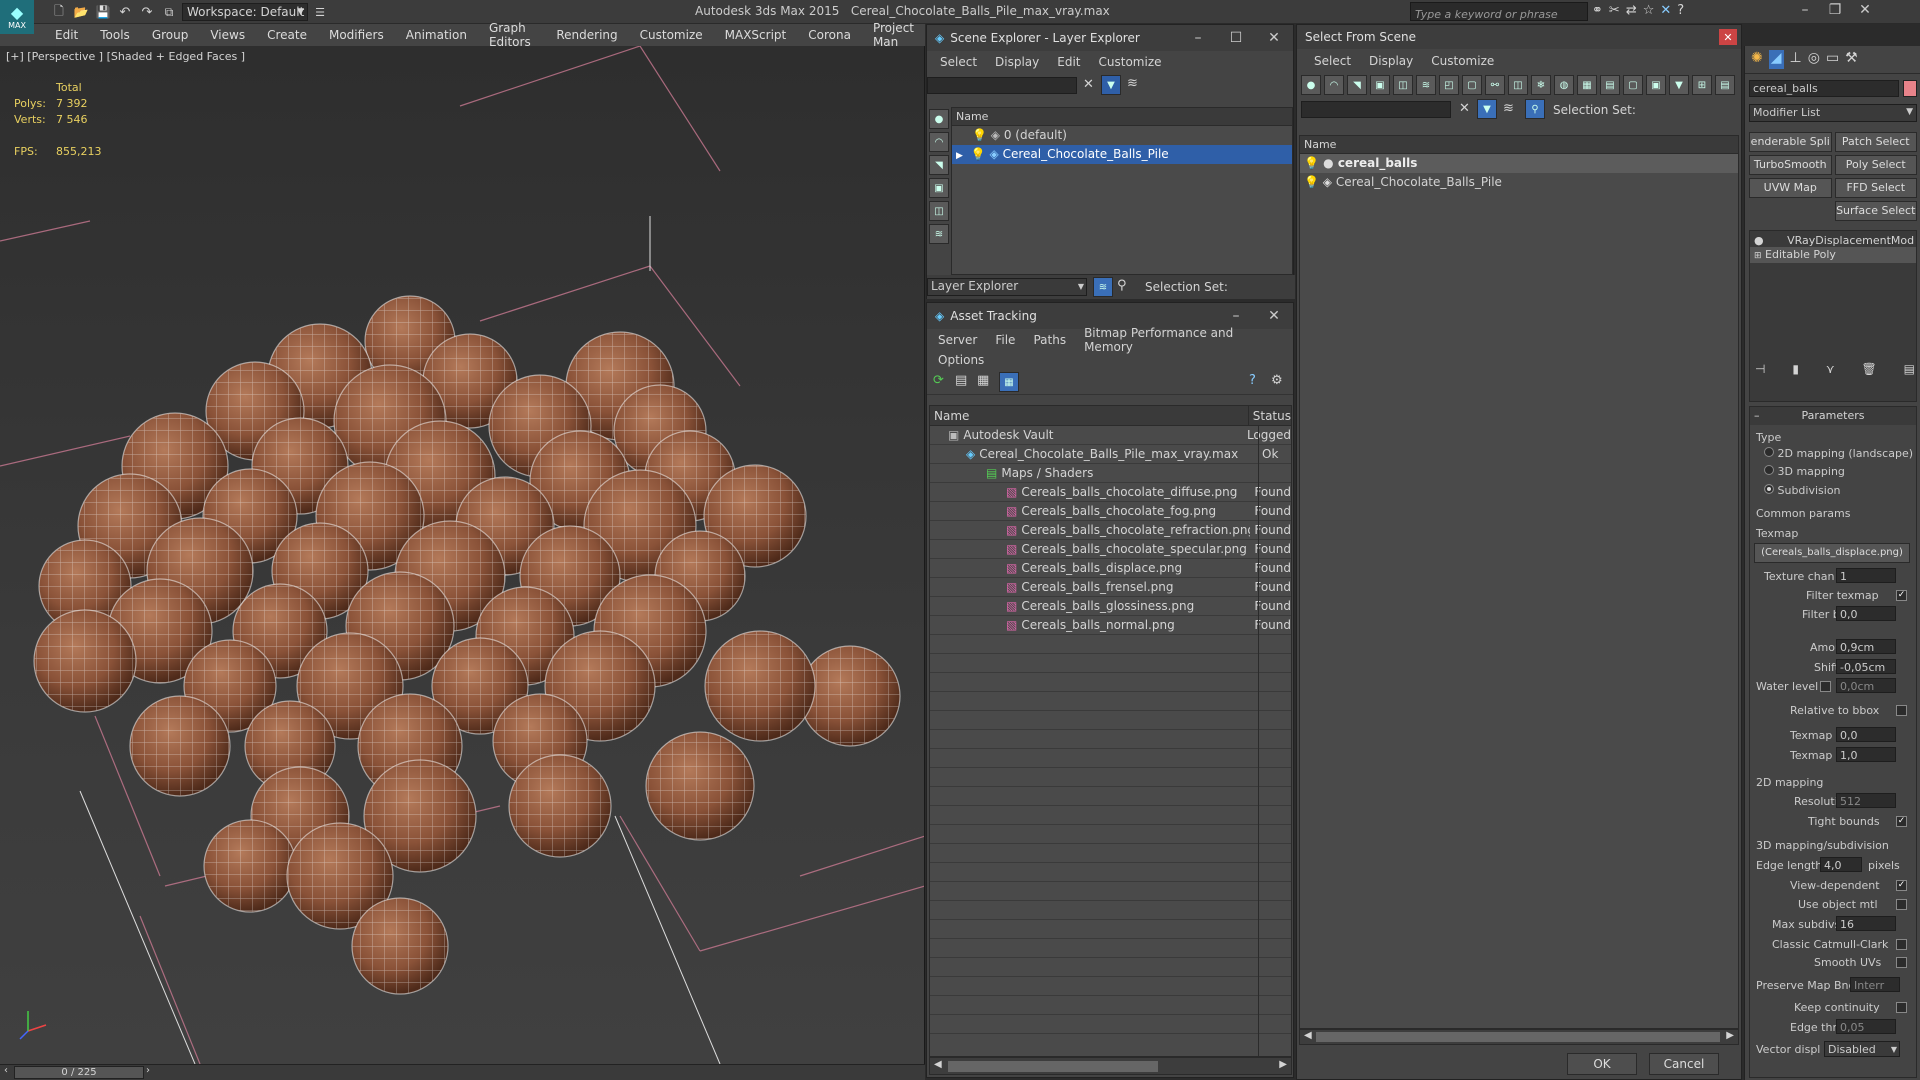 The height and width of the screenshot is (1080, 1920). What do you see at coordinates (1869, 369) in the screenshot?
I see `remove-modifier-icon: 🗑` at bounding box center [1869, 369].